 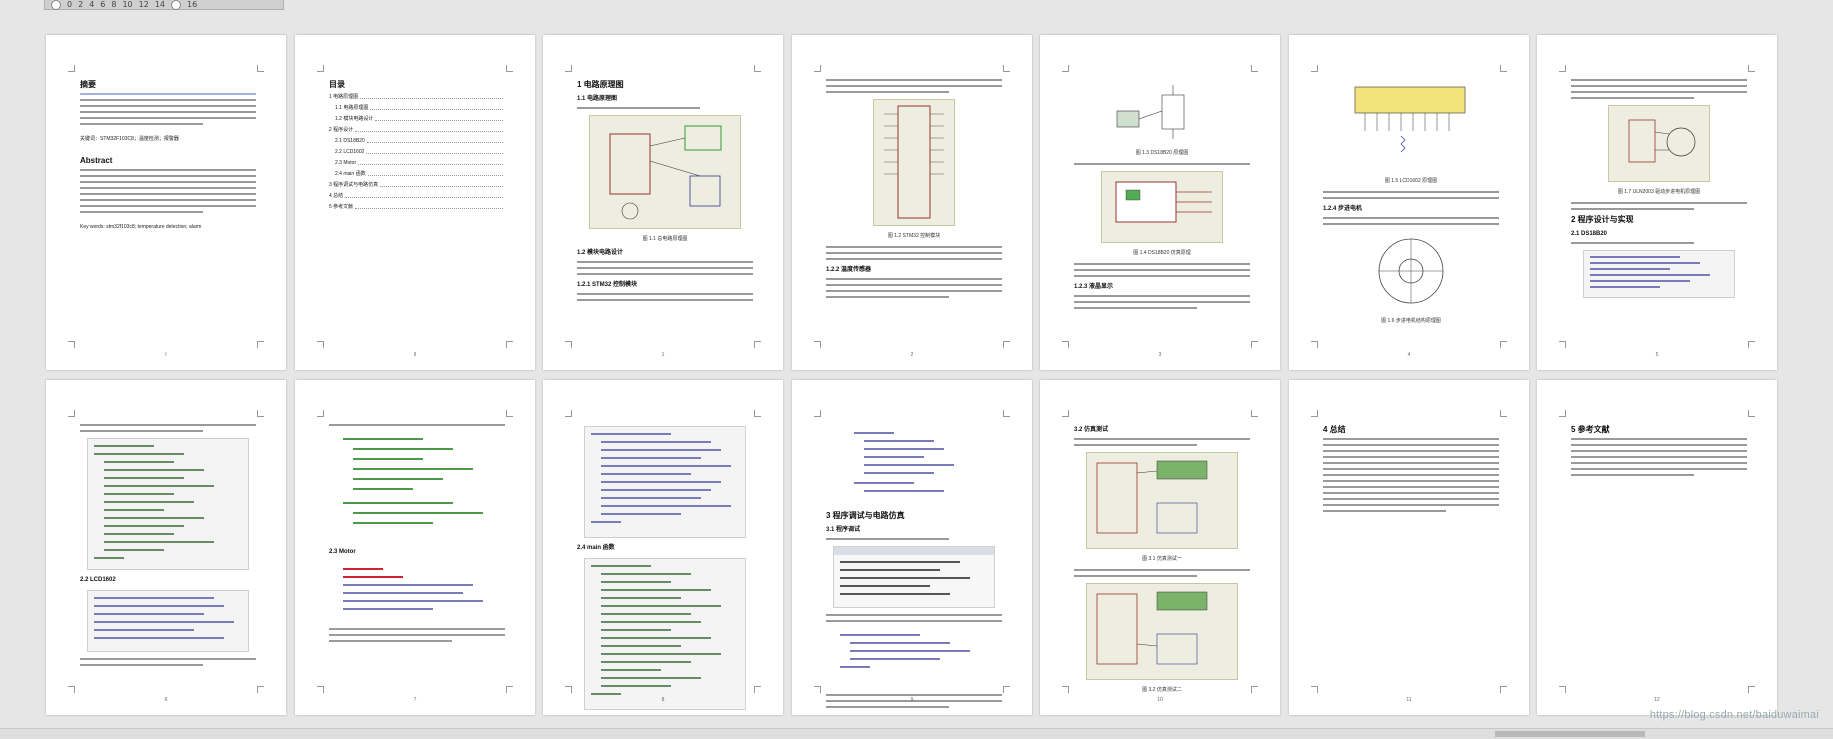 I want to click on toc-label: 3 程序调试与电路仿真, so click(x=354, y=185).